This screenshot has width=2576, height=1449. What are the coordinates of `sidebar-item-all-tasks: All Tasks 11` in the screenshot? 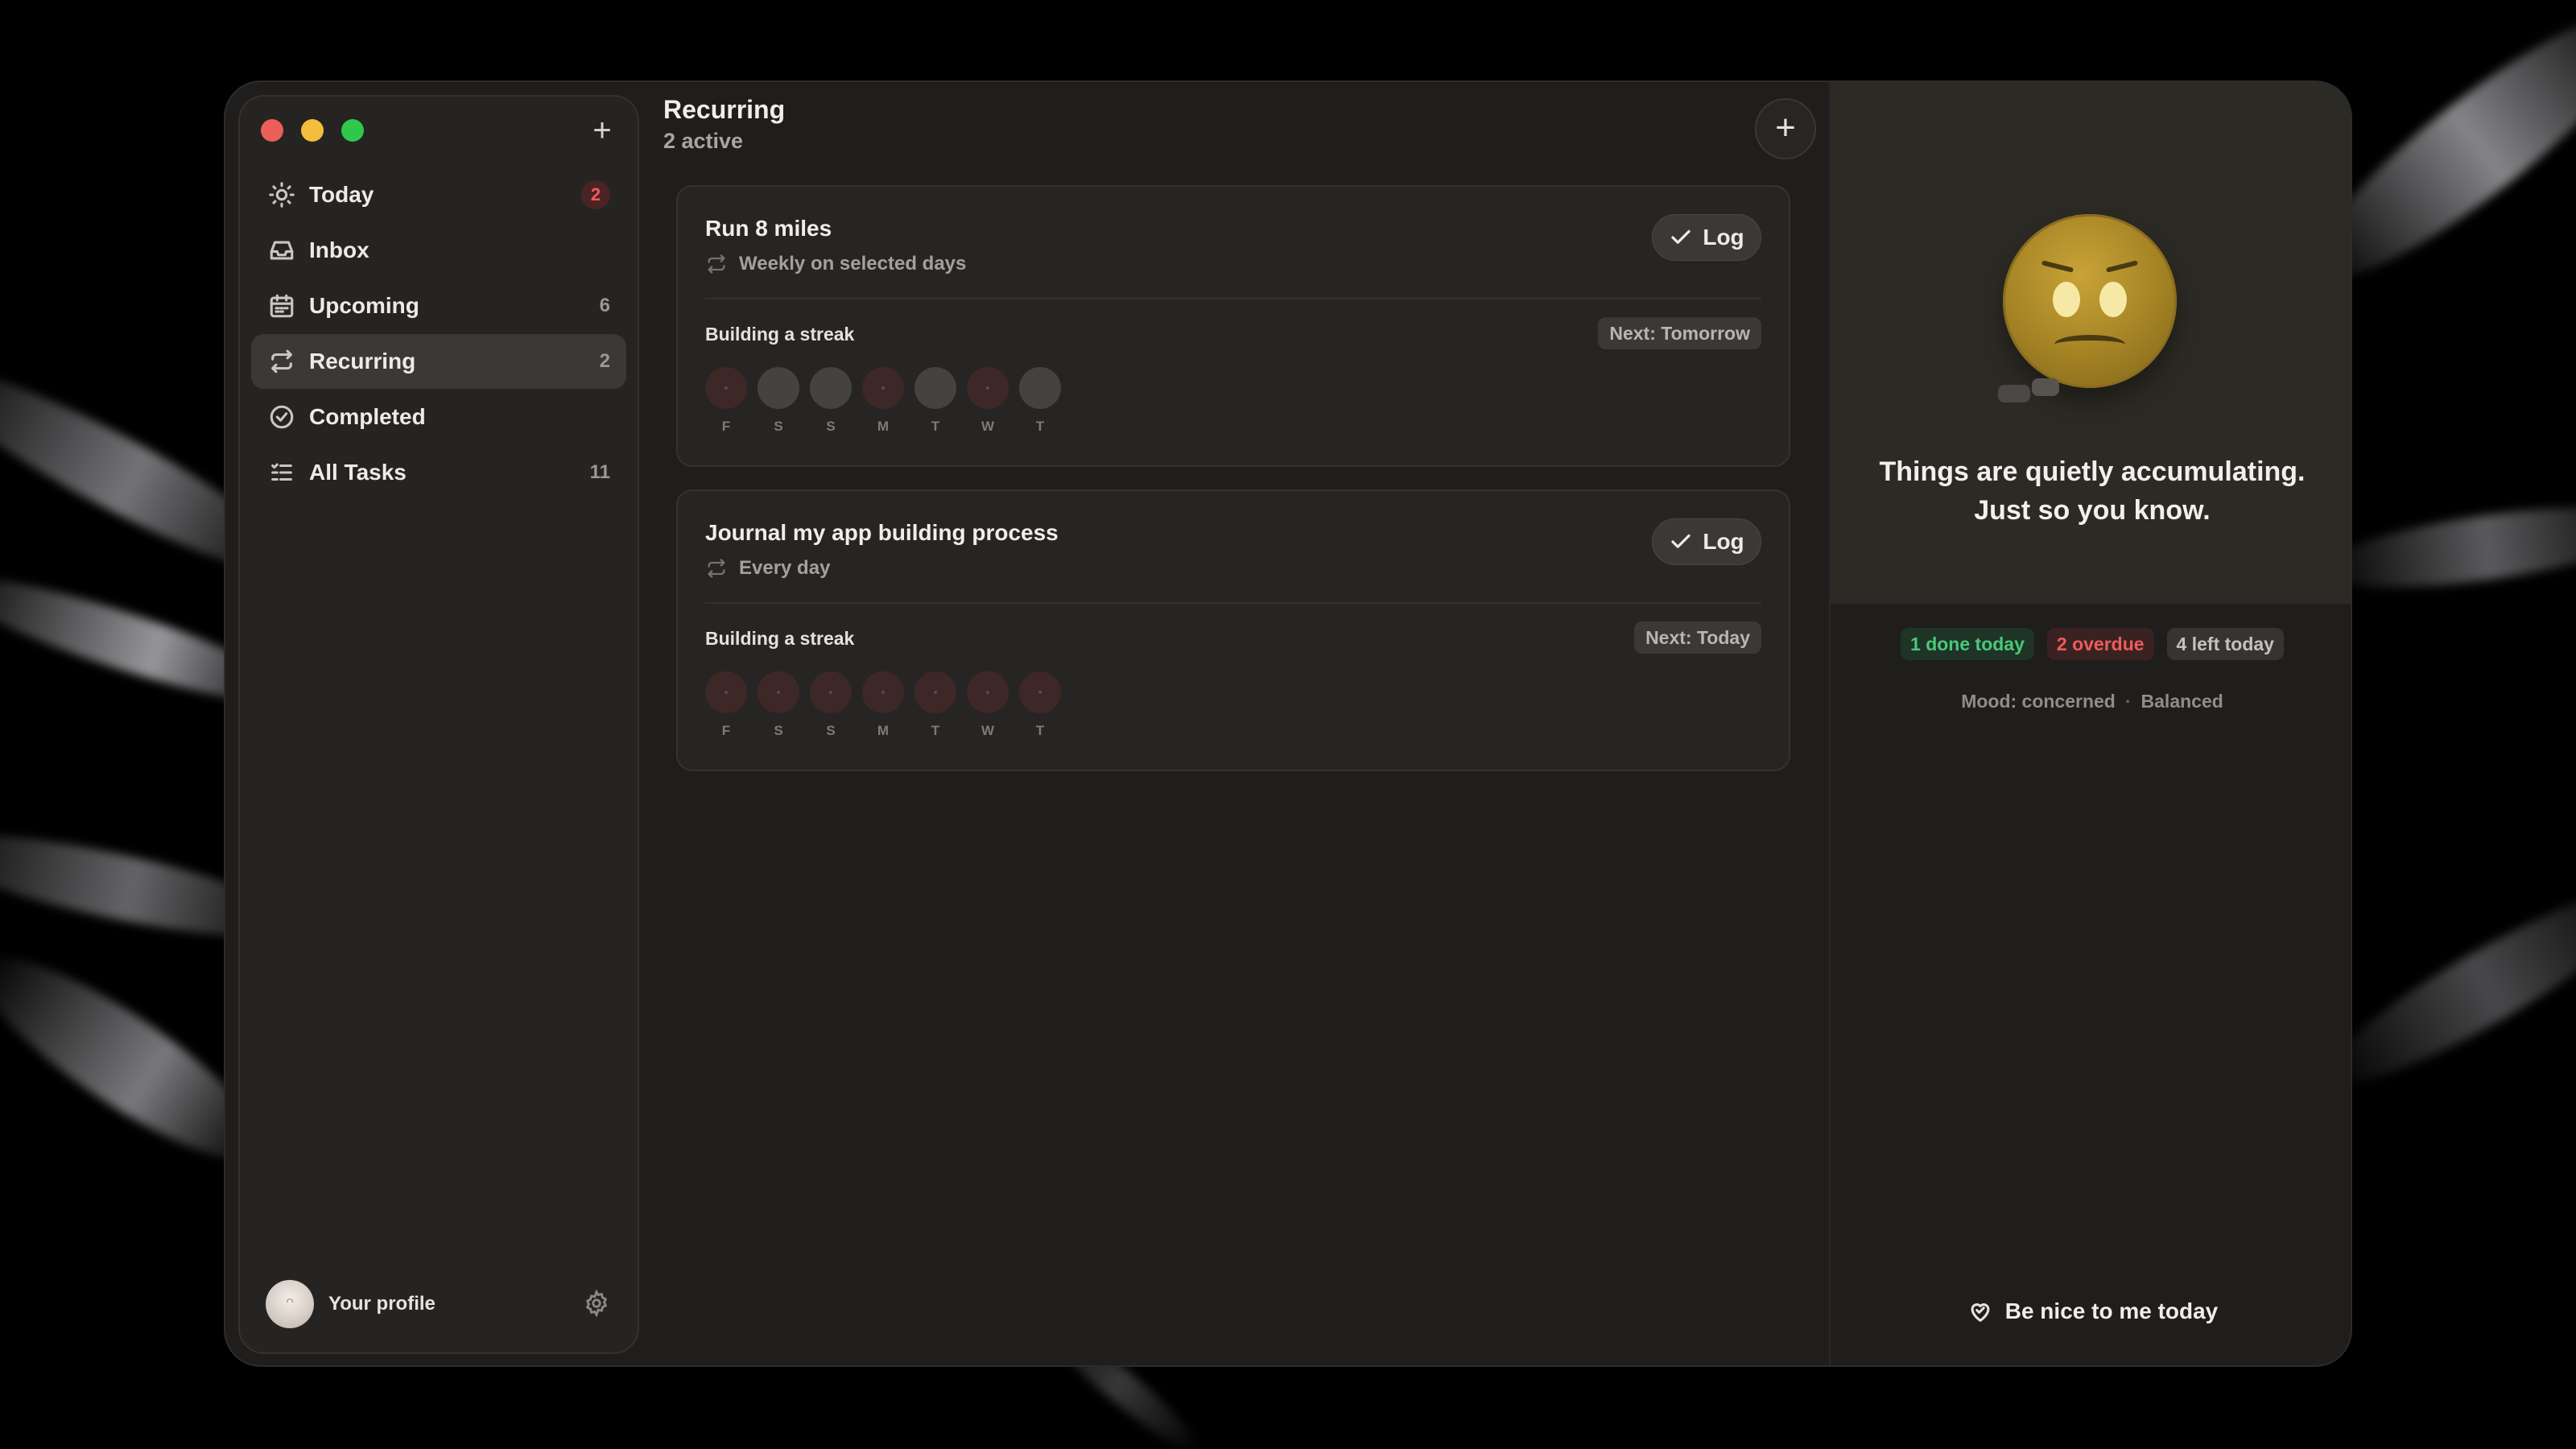 It's located at (438, 472).